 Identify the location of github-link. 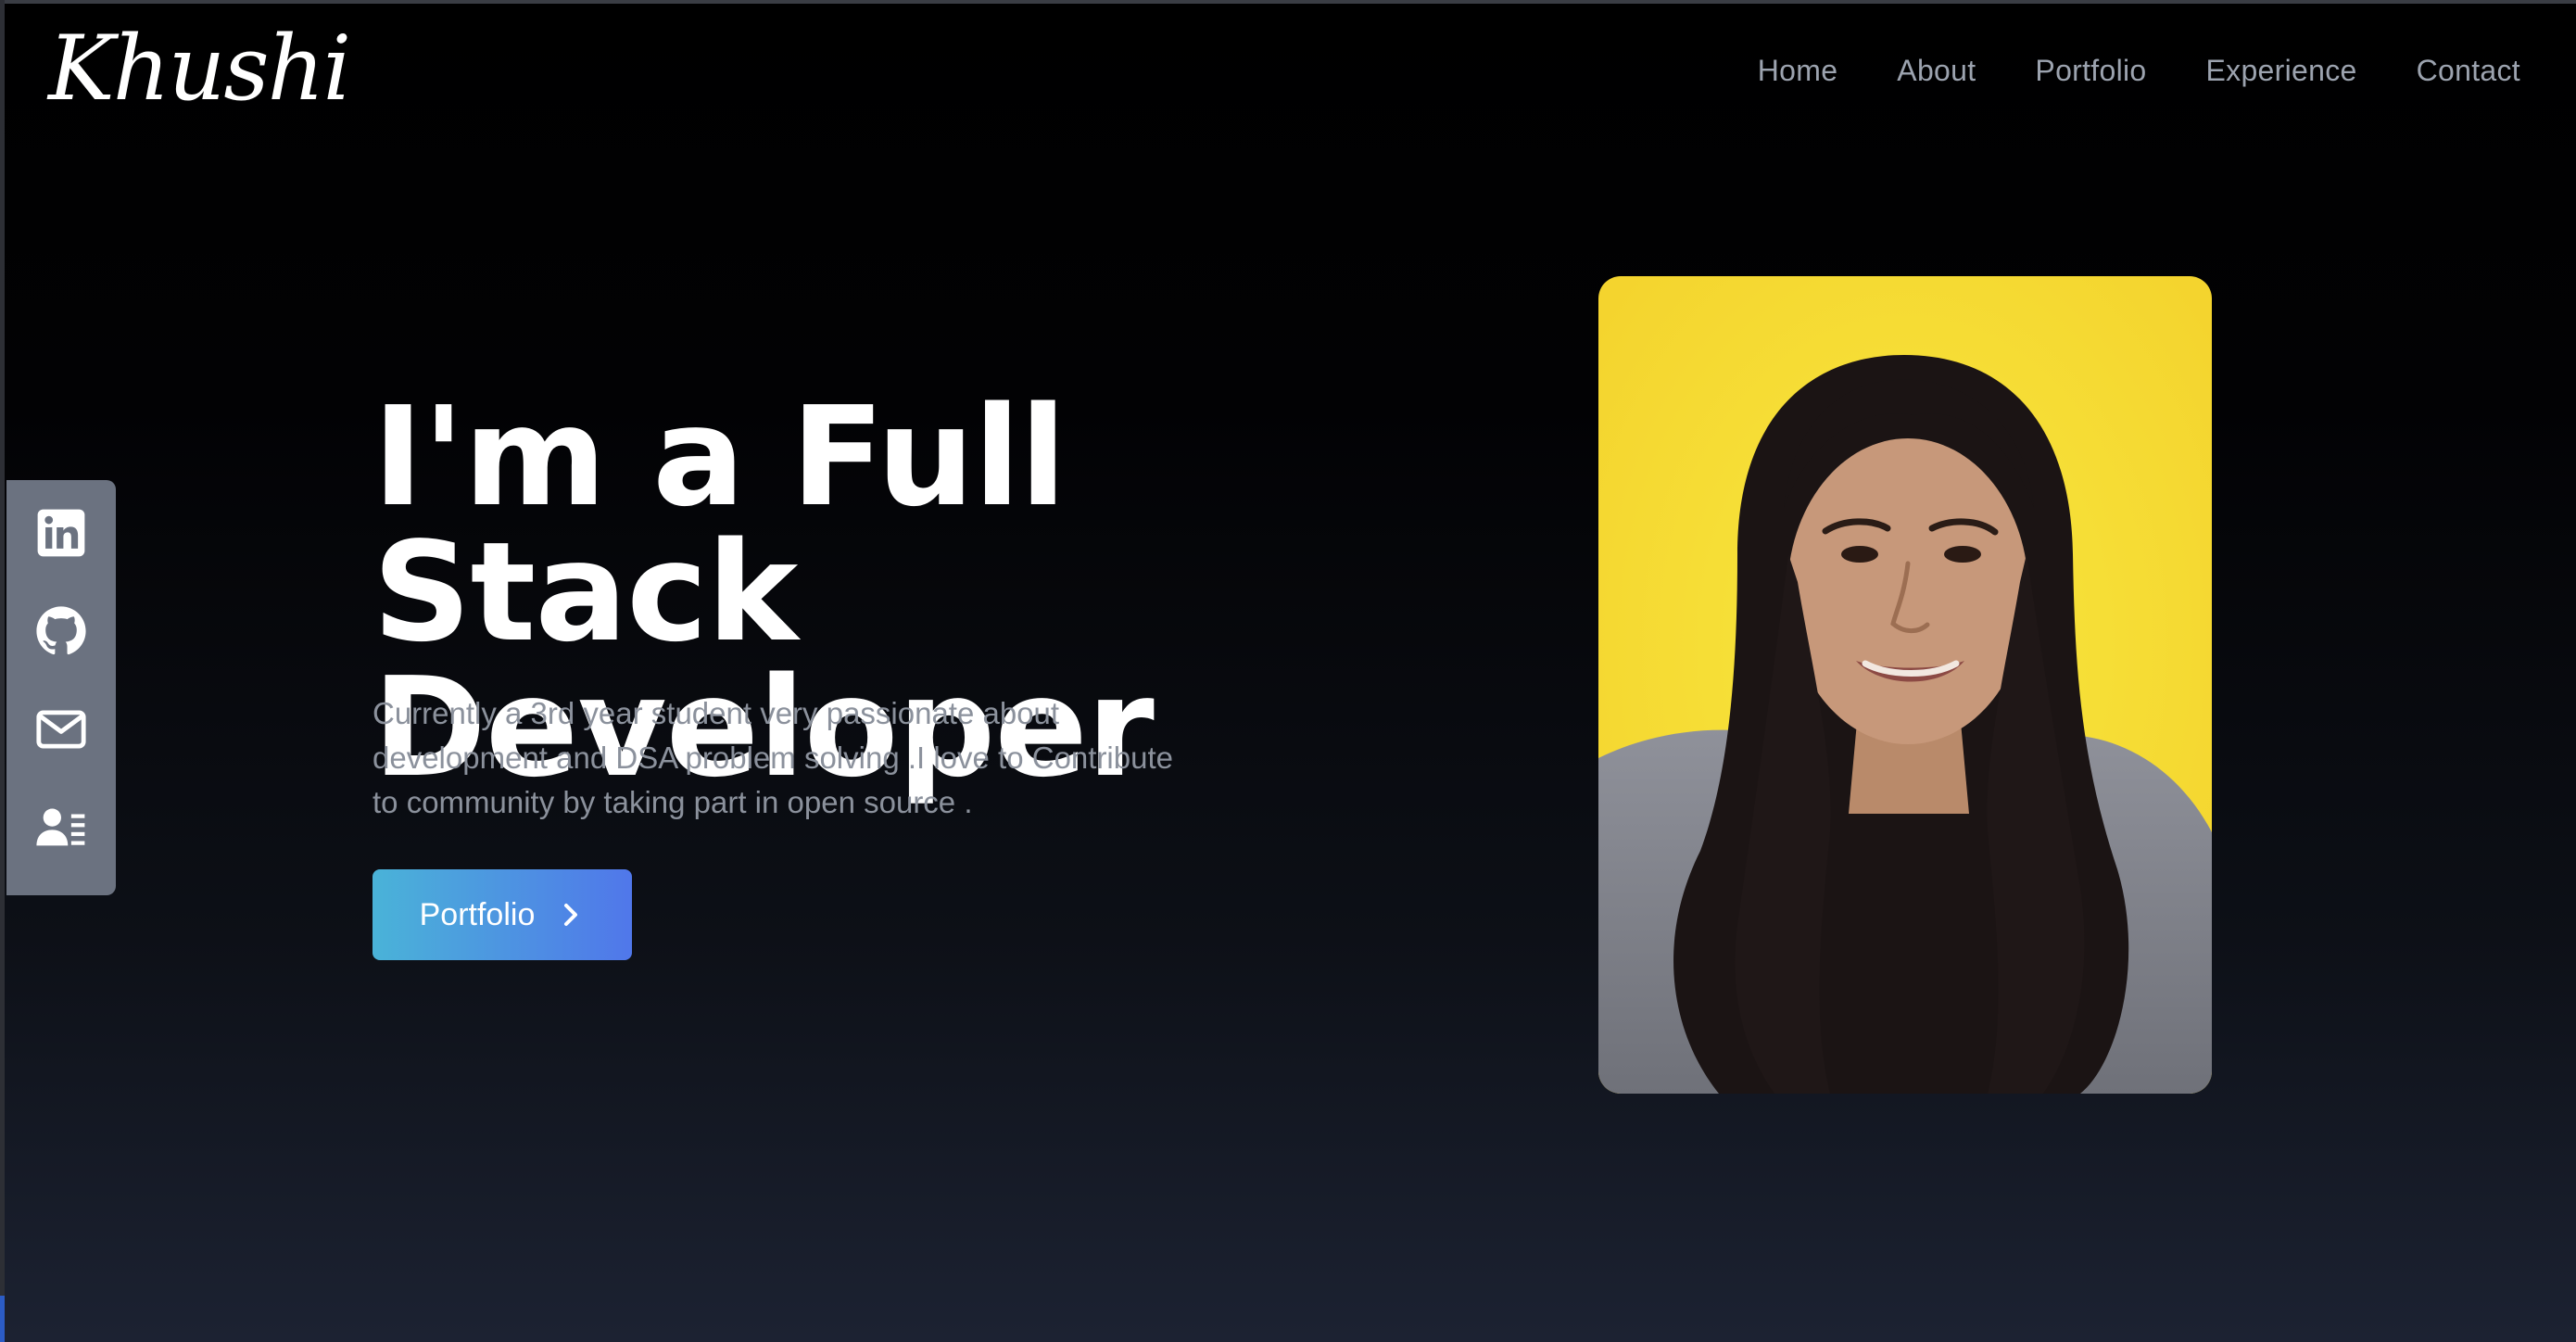
(61, 631).